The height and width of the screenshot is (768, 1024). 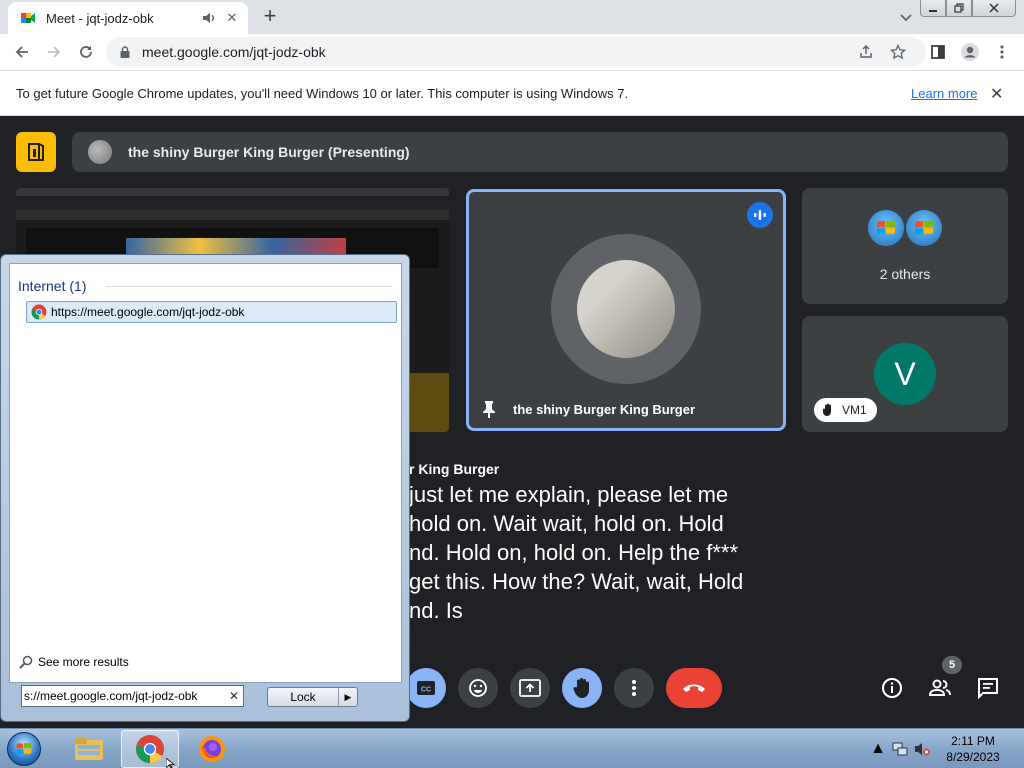 I want to click on start-search-input: s://meet.google.com/jqt-jodz-obk ✕, so click(x=132, y=696).